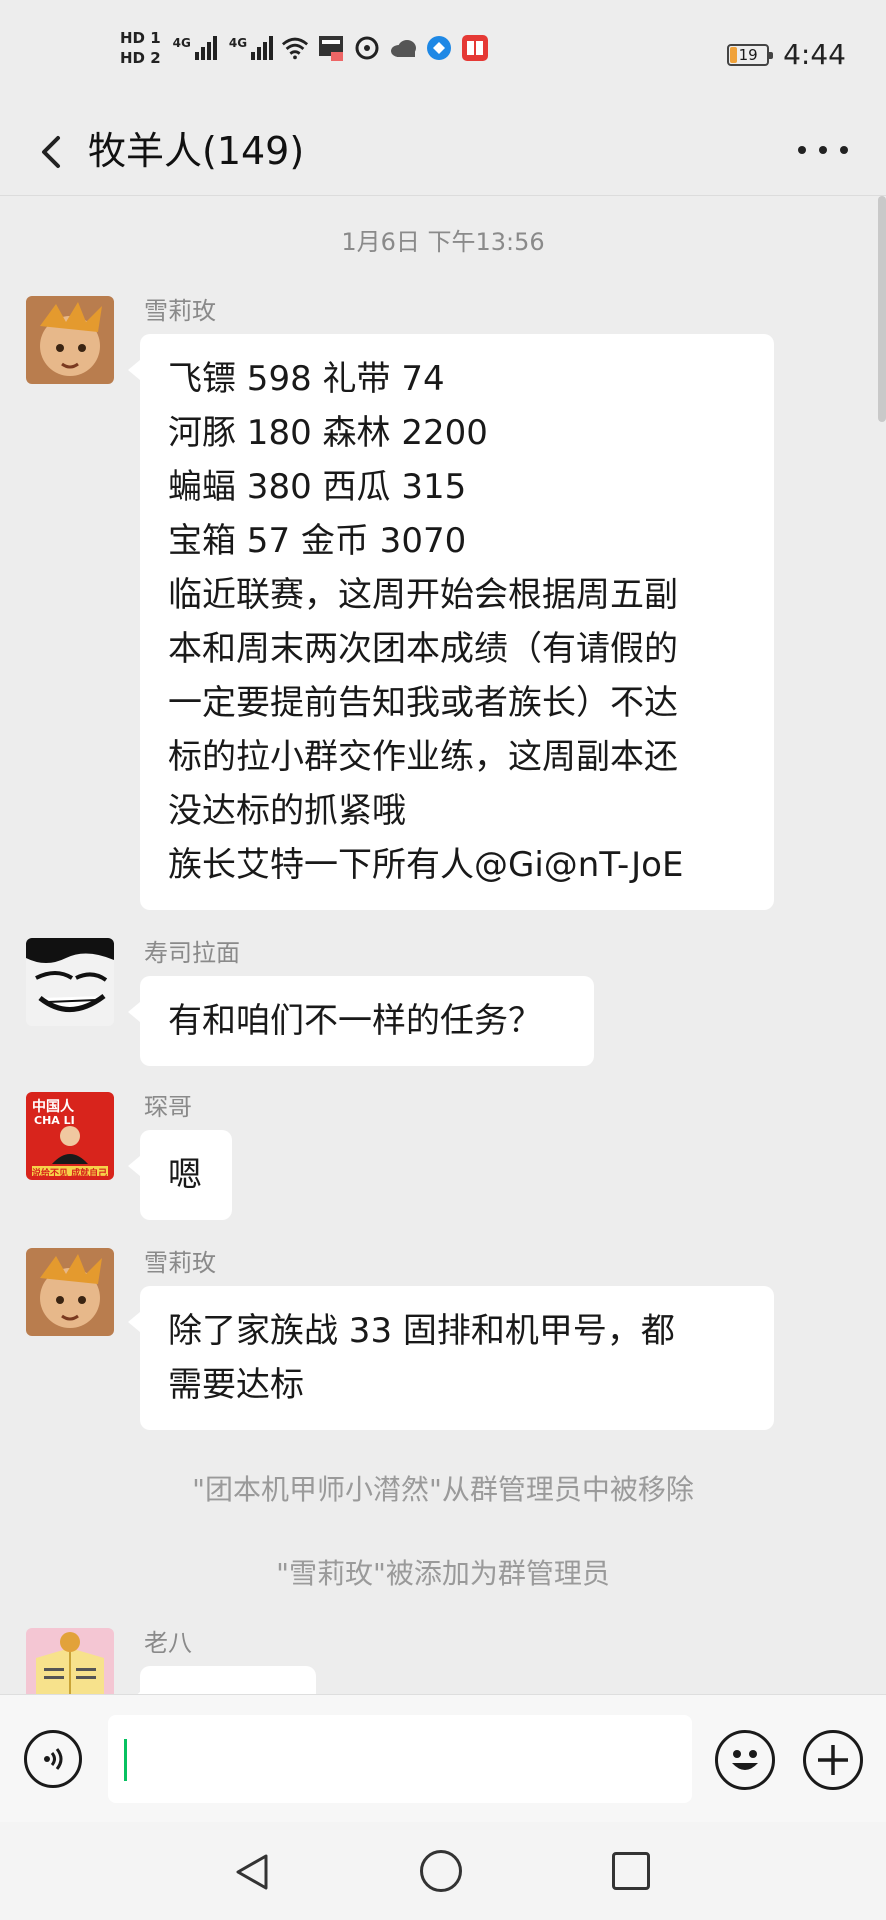 The height and width of the screenshot is (1920, 886). I want to click on net1-label: 4G, so click(181, 43).